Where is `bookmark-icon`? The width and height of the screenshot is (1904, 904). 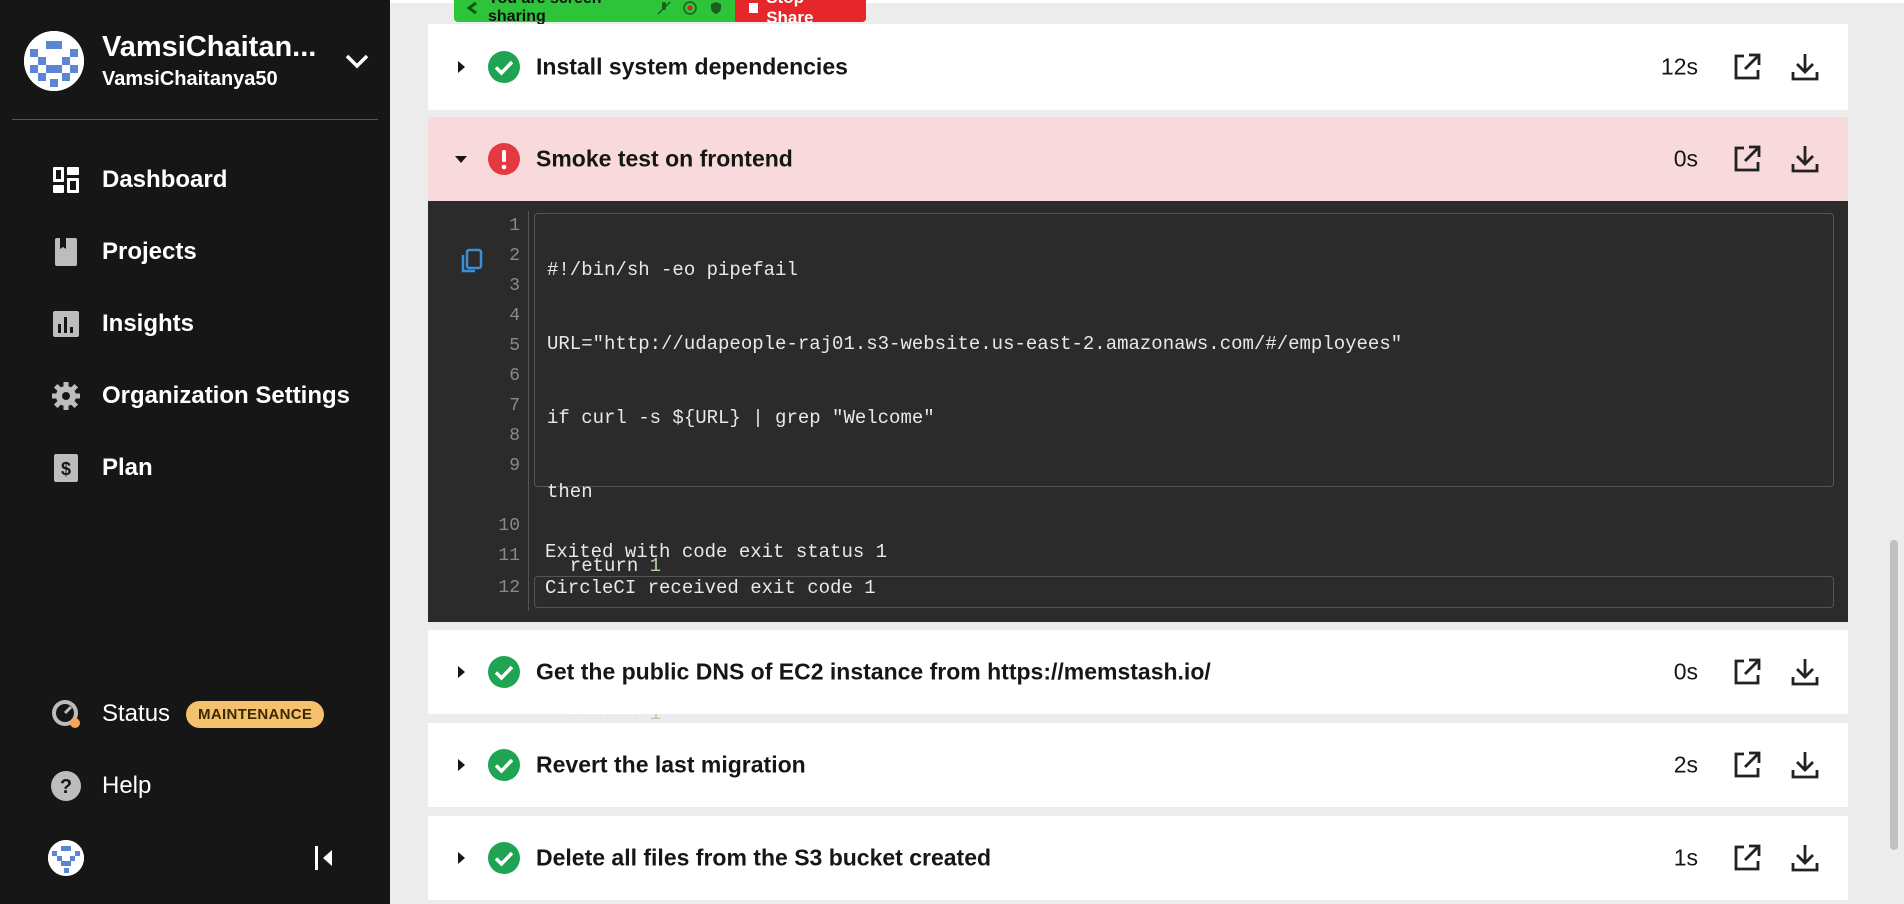
bookmark-icon is located at coordinates (66, 252).